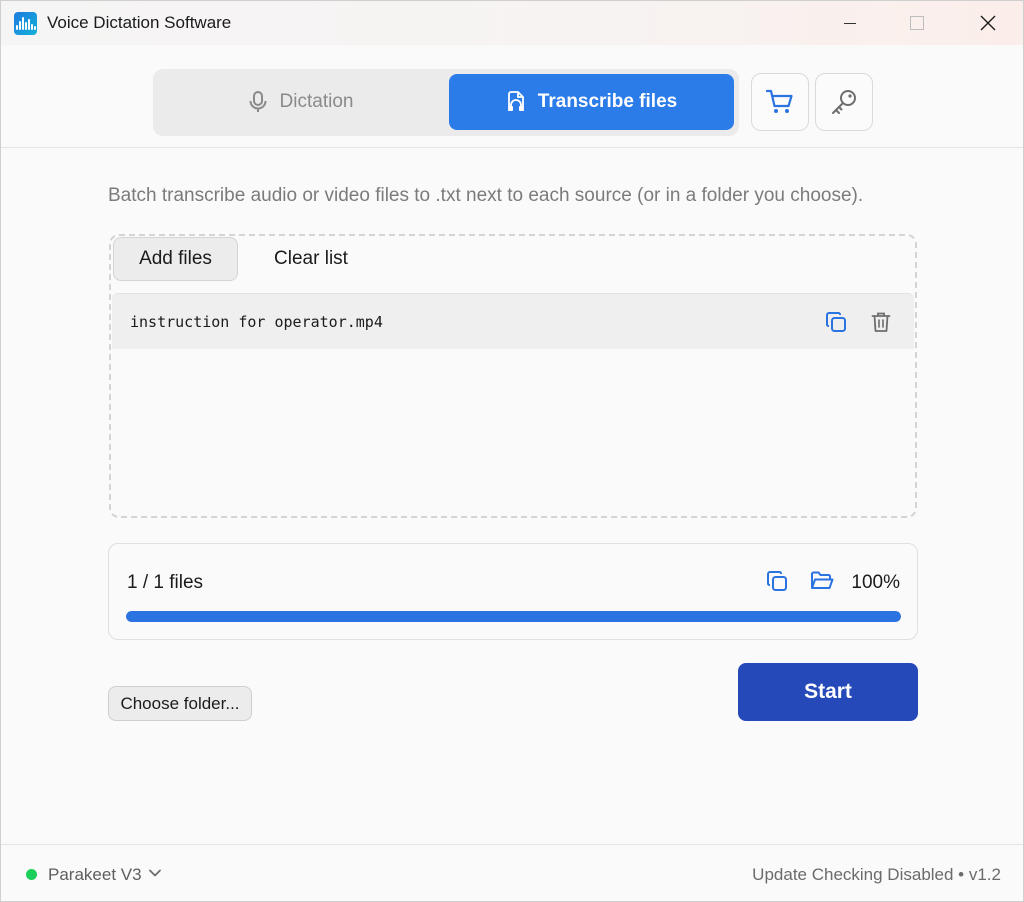  I want to click on update-status-text: Update Checking Disabled • v1.2, so click(876, 874).